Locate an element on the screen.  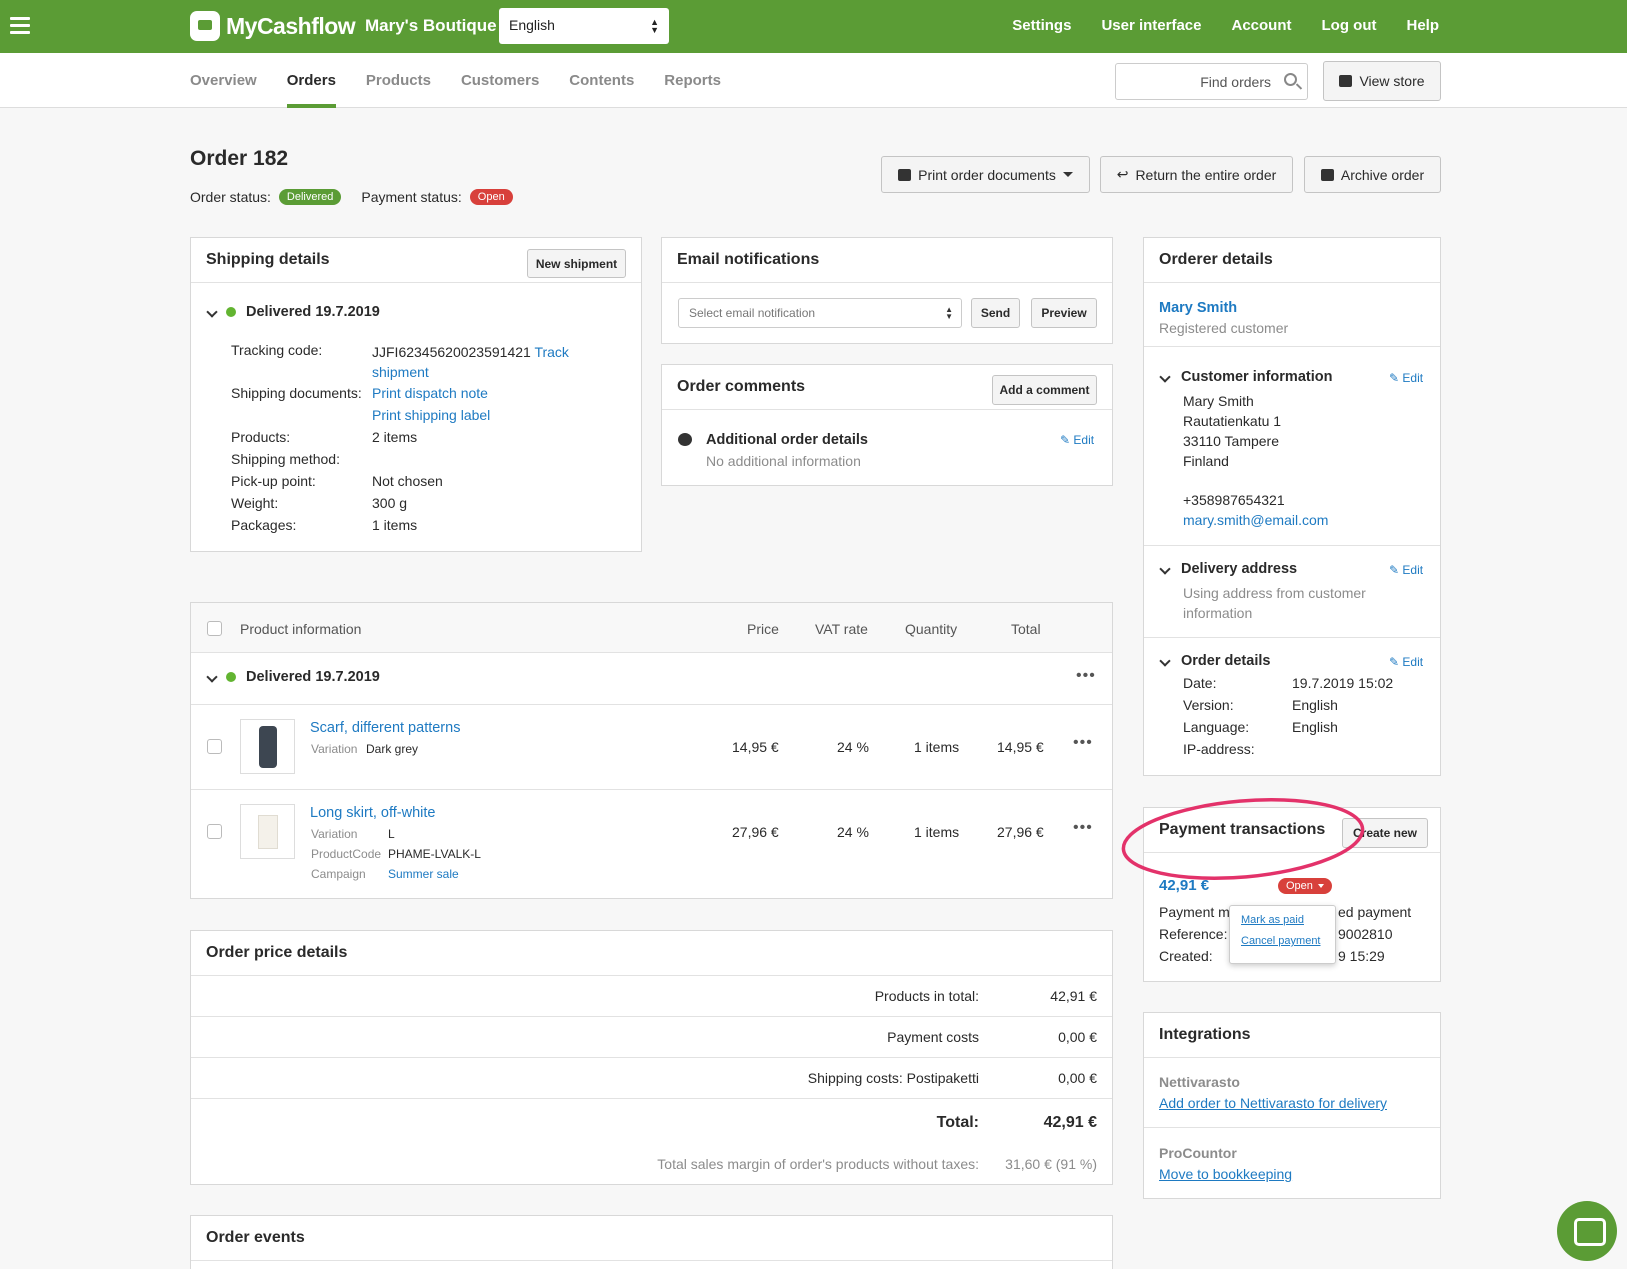
customer-name-link: Mary Smith is located at coordinates (1198, 308).